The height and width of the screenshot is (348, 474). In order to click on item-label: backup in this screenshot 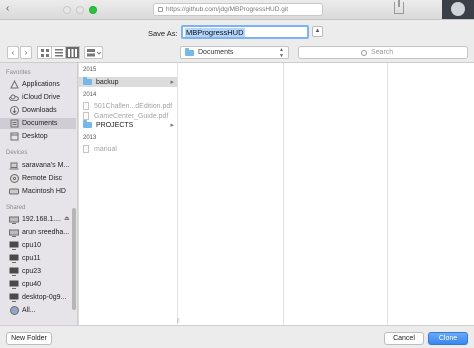, I will do `click(107, 82)`.